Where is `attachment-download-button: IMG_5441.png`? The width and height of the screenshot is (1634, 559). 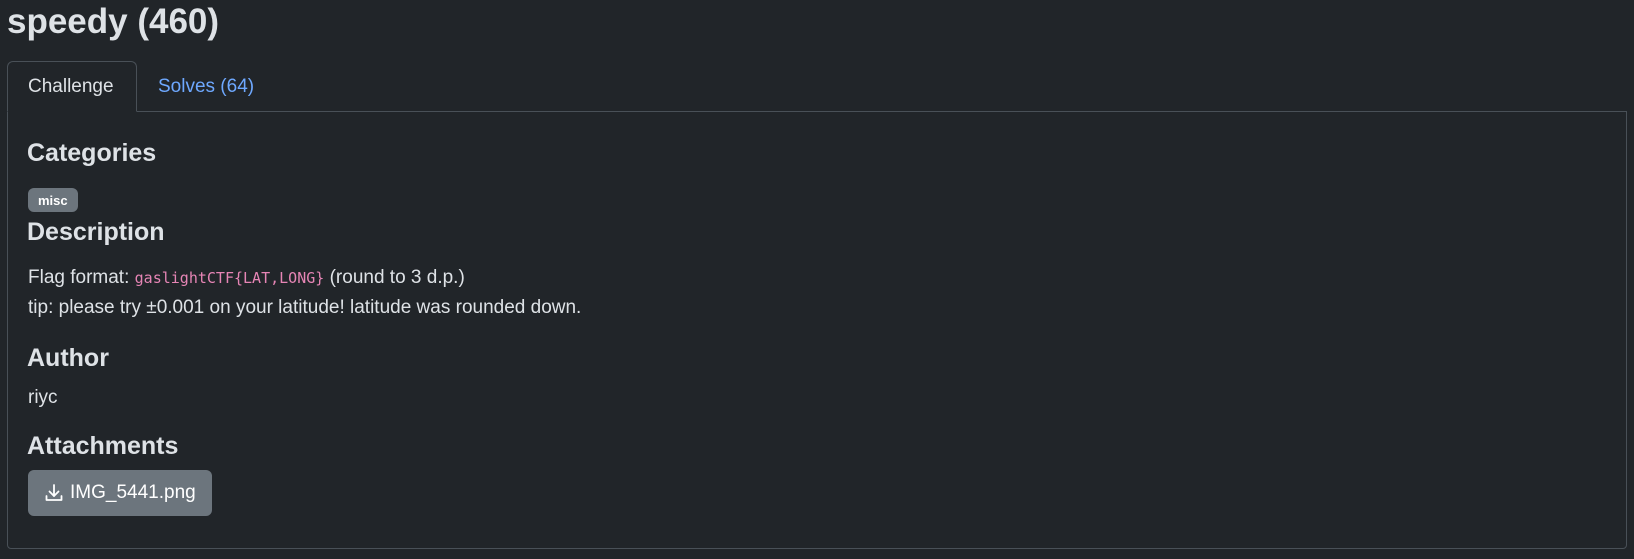 attachment-download-button: IMG_5441.png is located at coordinates (120, 493).